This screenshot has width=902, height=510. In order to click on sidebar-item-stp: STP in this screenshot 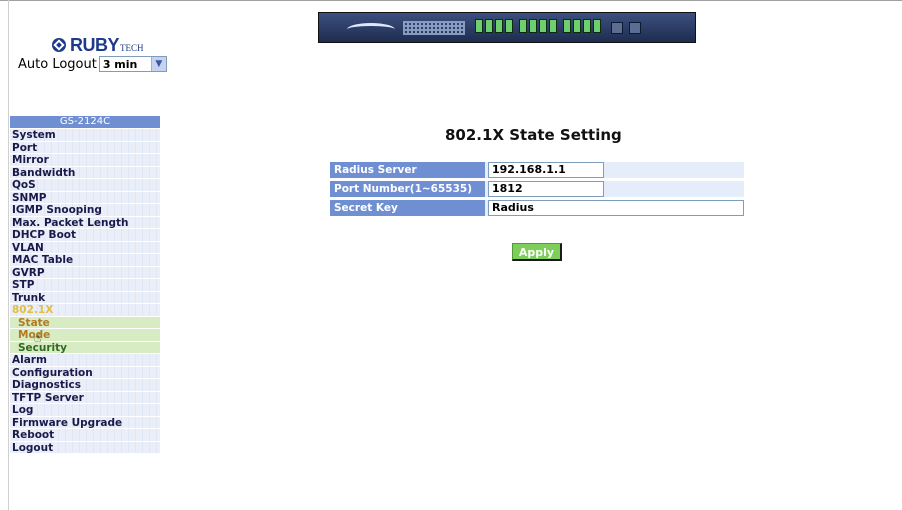, I will do `click(85, 285)`.